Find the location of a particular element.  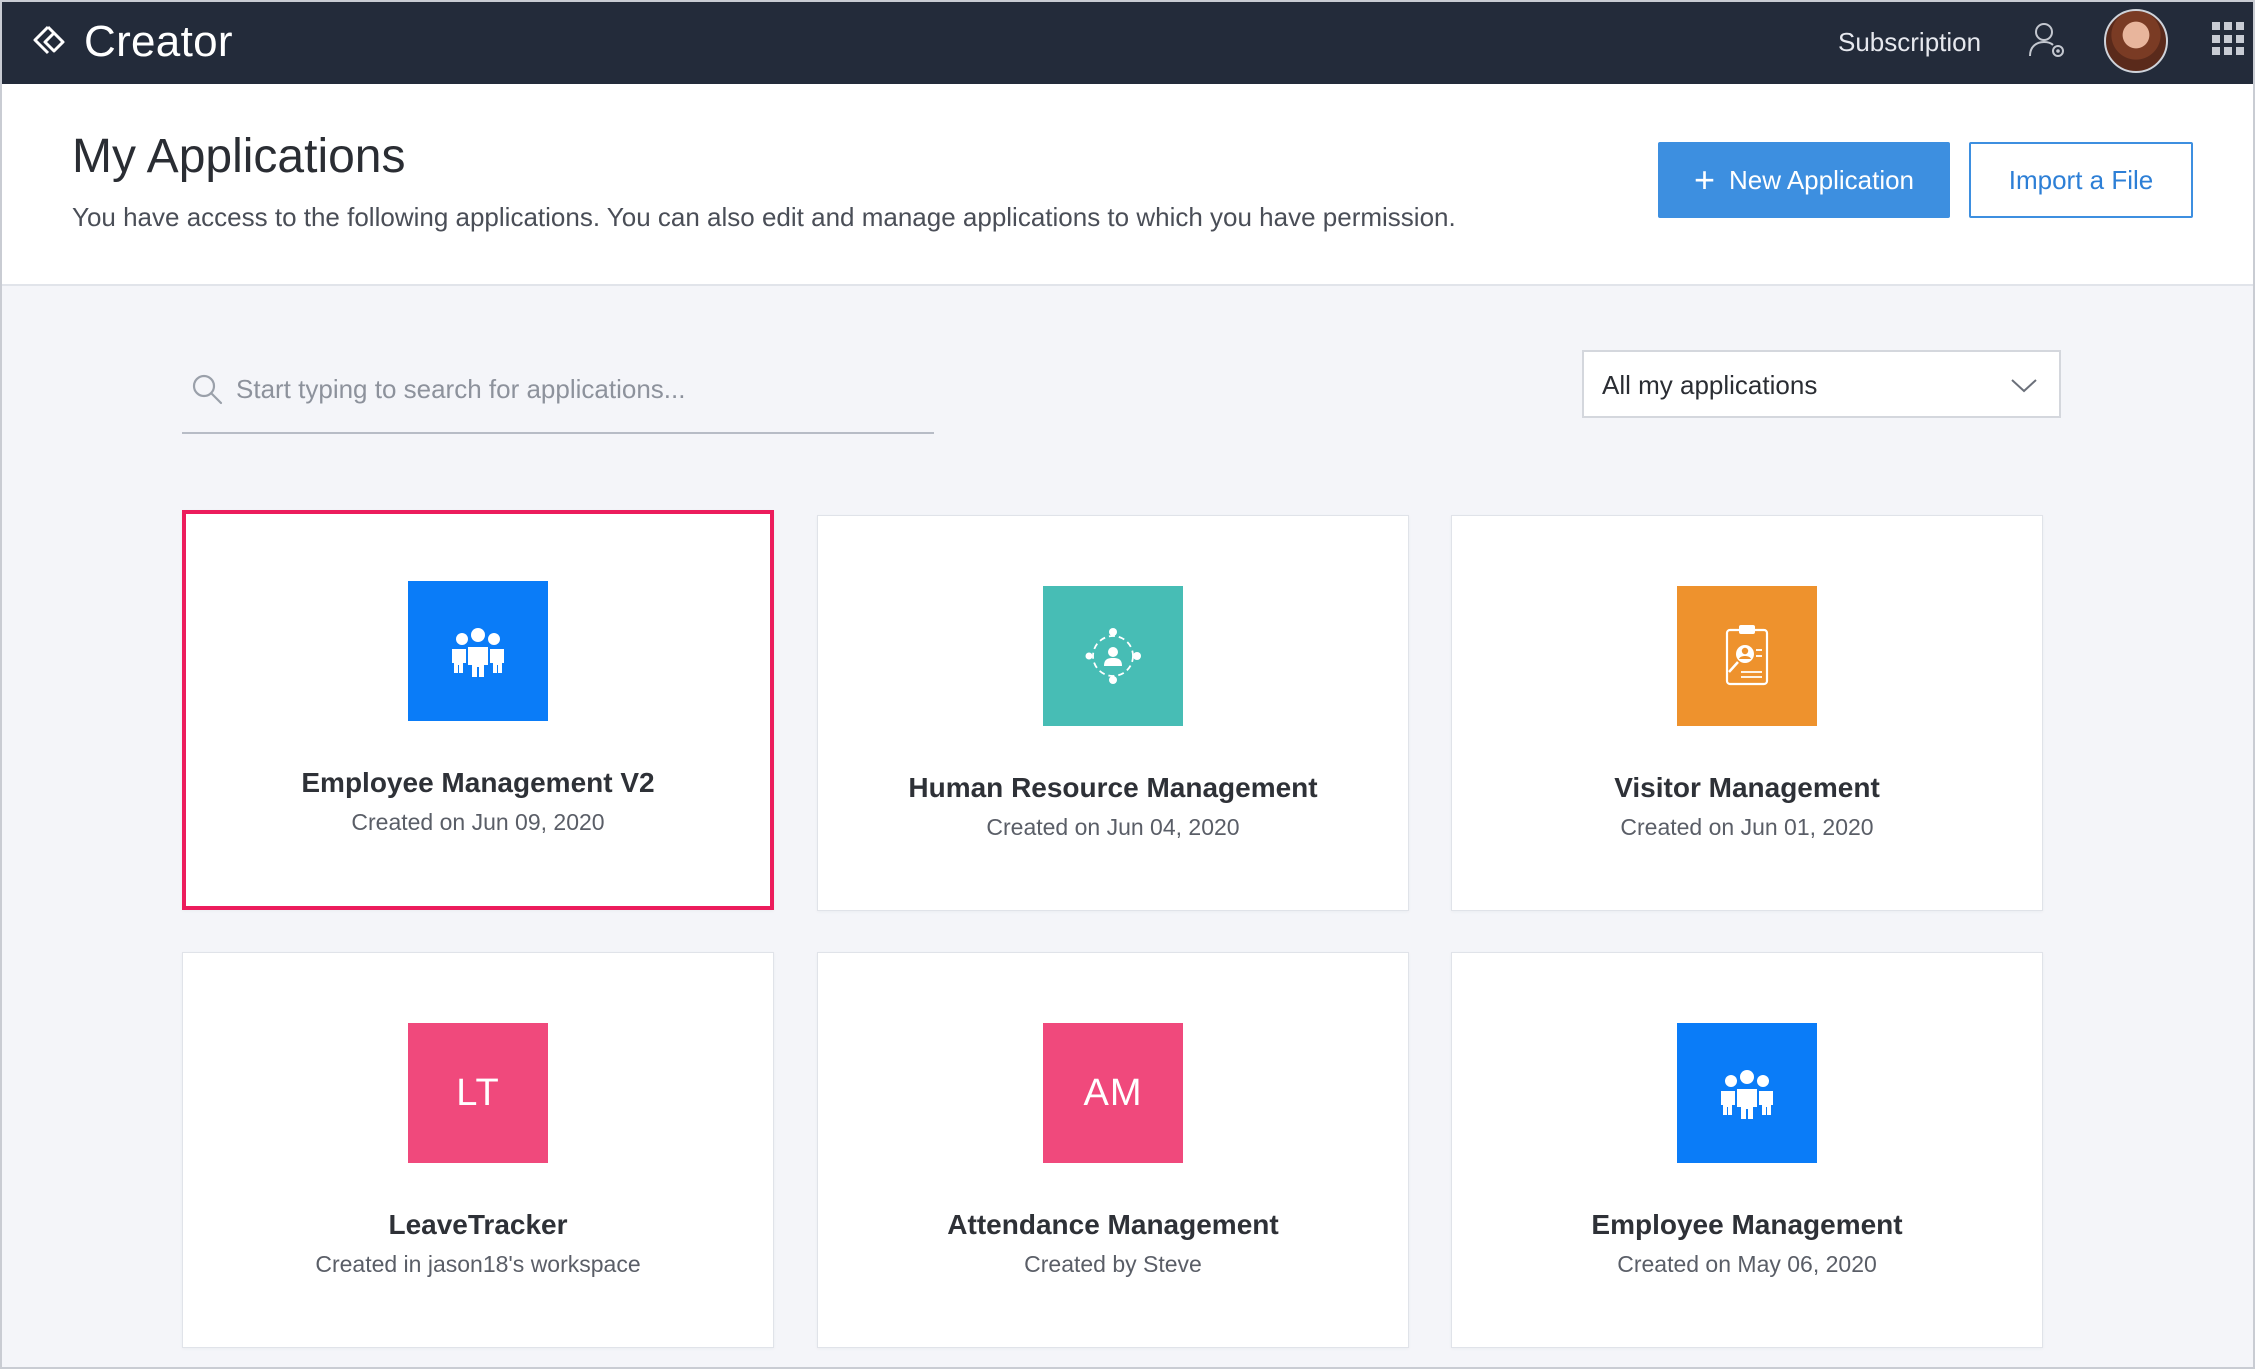

app-name: LeaveTracker is located at coordinates (478, 1224).